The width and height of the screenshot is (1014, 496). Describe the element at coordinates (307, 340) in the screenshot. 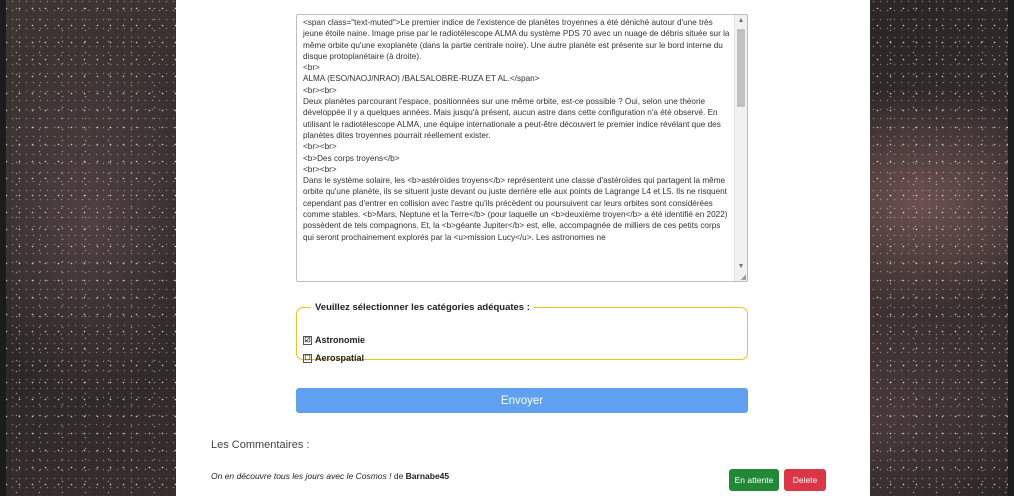

I see `checkbox-checked-icon: ☑` at that location.